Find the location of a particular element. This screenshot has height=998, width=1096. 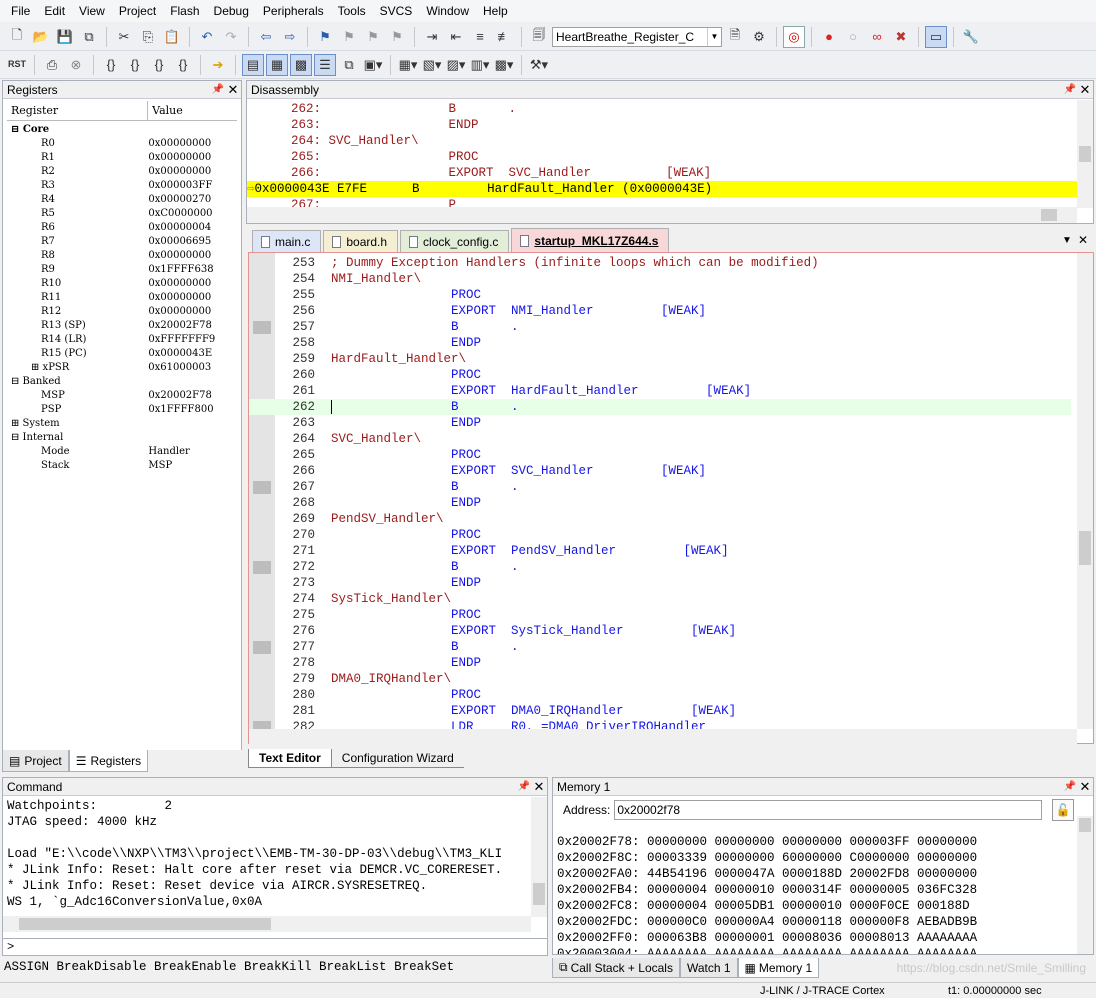

register-row: ⊞ System is located at coordinates (122, 424).